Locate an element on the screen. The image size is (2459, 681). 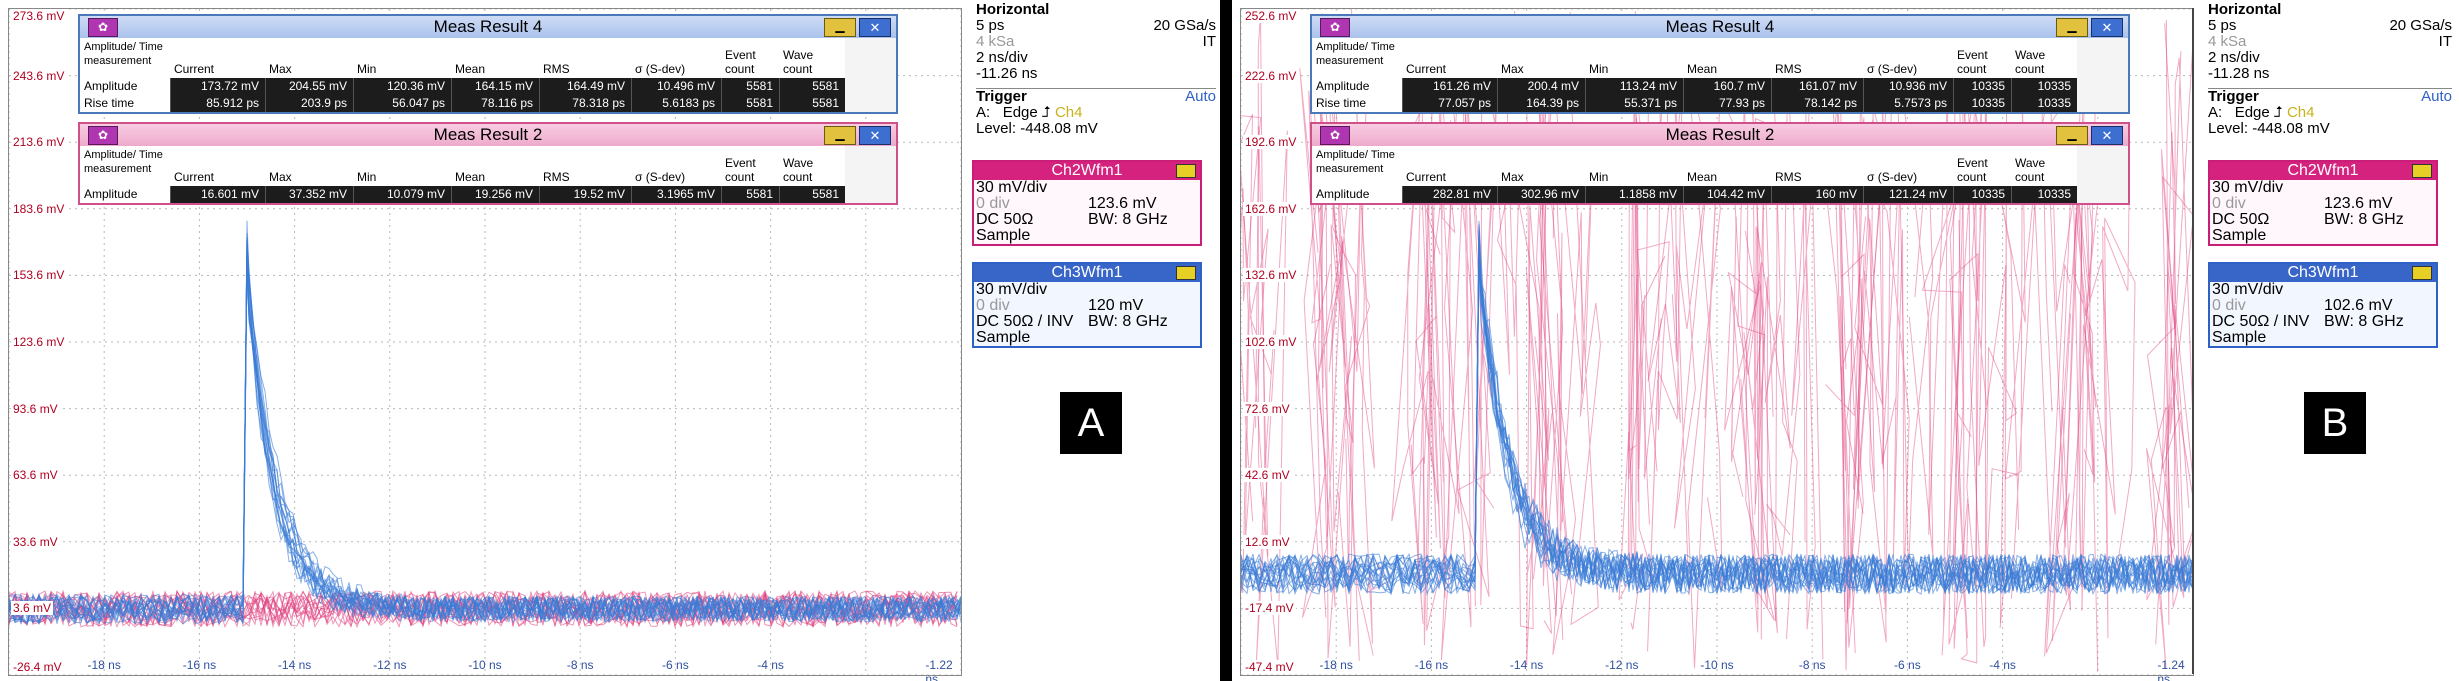
ch2-coupling: DC 50Ω is located at coordinates (1005, 219).